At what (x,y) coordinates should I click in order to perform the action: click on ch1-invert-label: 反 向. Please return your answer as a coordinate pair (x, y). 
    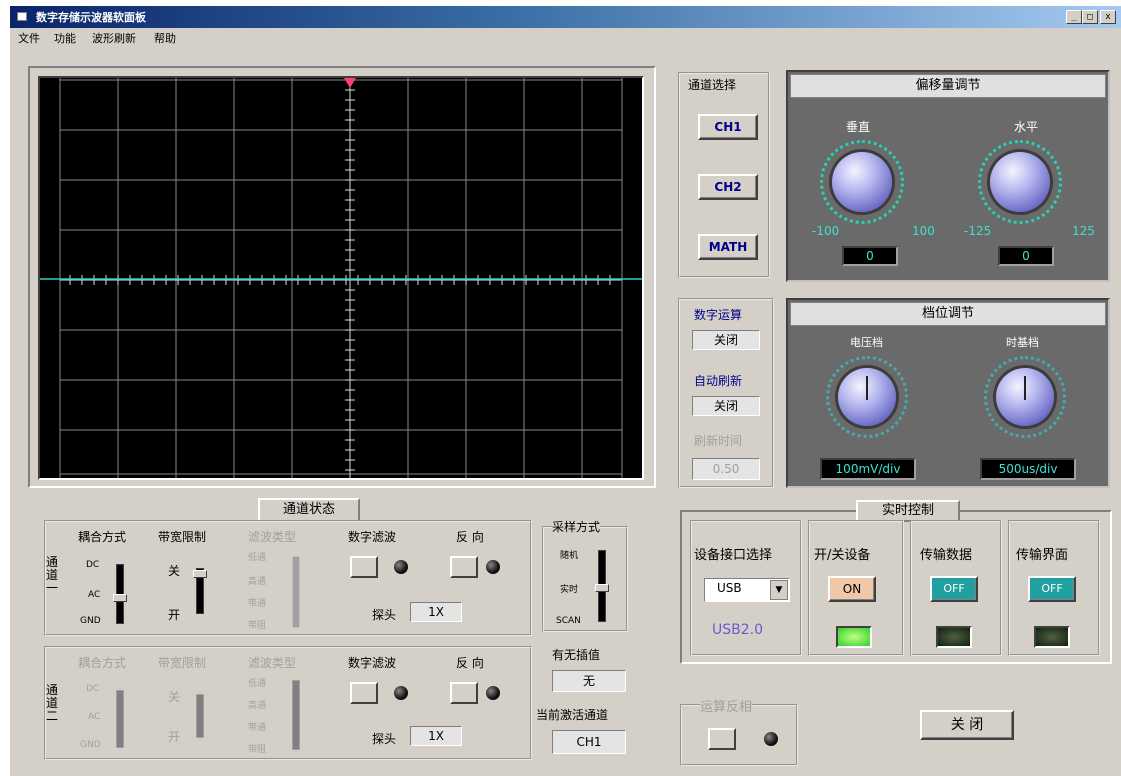
    Looking at the image, I should click on (470, 537).